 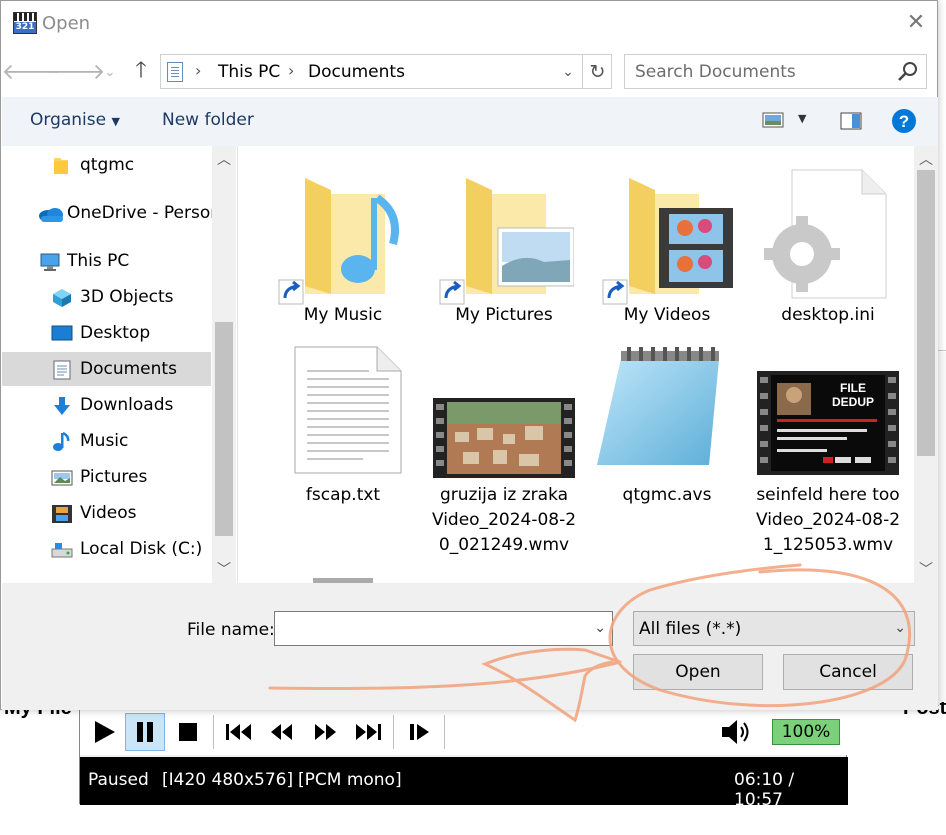 I want to click on music-folder-shortcut-icon, so click(x=338, y=241).